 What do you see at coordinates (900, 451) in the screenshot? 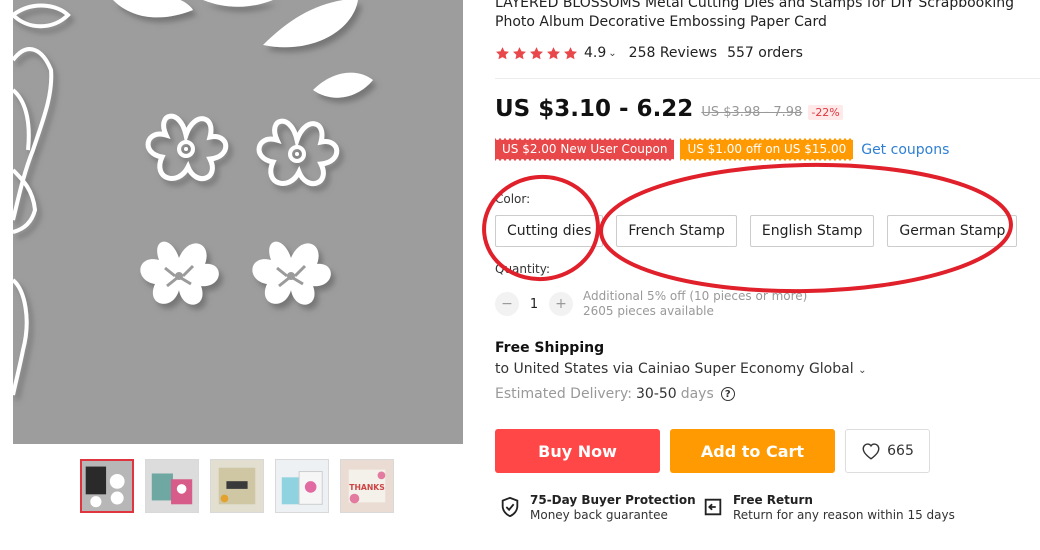
I see `wishlist-count: 665` at bounding box center [900, 451].